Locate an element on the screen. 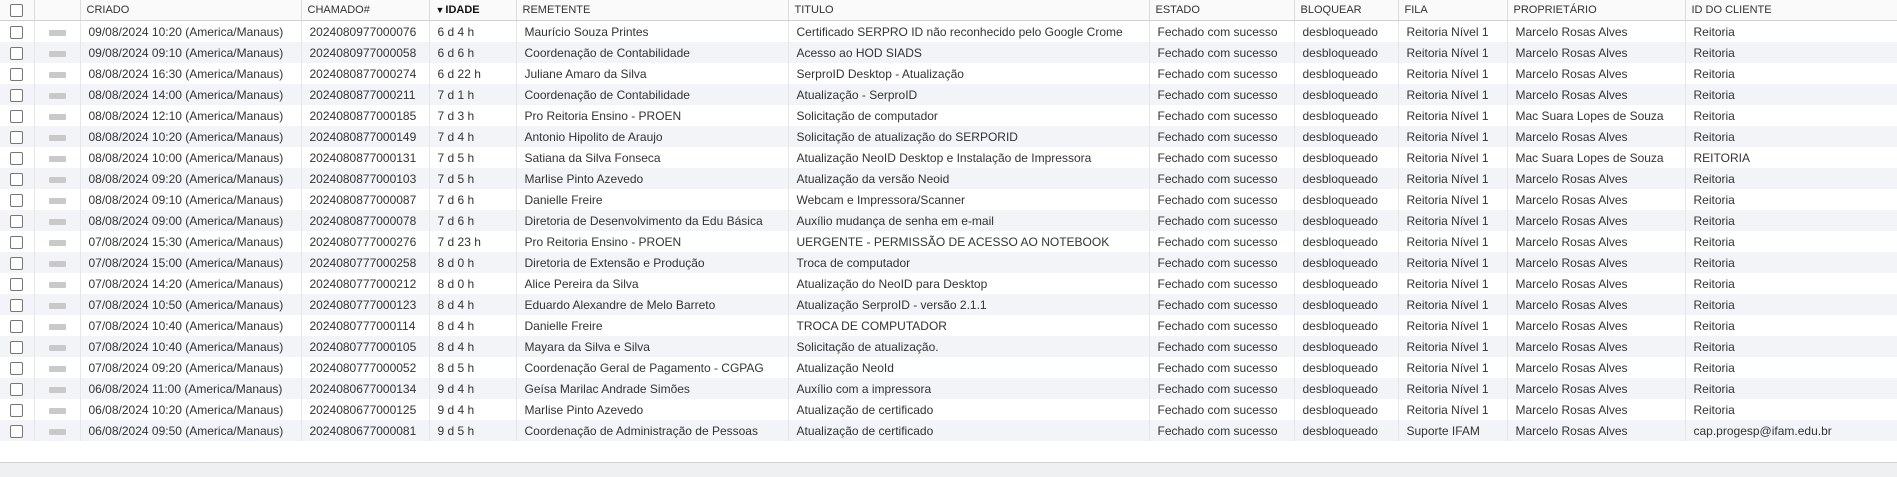  header-queue: FILA is located at coordinates (1453, 10).